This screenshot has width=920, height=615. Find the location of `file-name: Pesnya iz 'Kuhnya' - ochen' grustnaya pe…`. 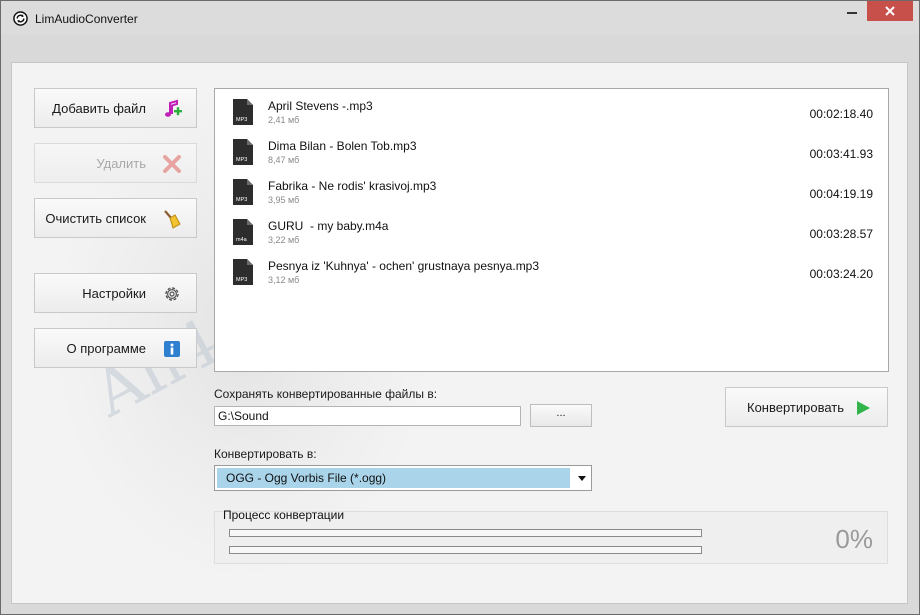

file-name: Pesnya iz 'Kuhnya' - ochen' grustnaya pe… is located at coordinates (404, 266).